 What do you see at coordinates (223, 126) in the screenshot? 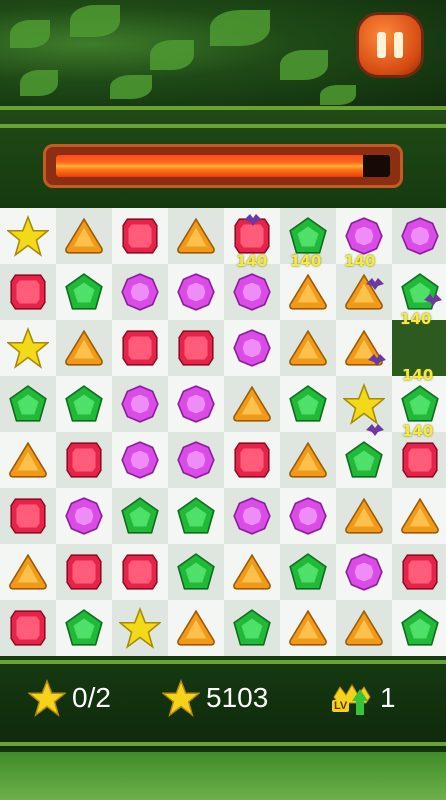
I see `divider` at bounding box center [223, 126].